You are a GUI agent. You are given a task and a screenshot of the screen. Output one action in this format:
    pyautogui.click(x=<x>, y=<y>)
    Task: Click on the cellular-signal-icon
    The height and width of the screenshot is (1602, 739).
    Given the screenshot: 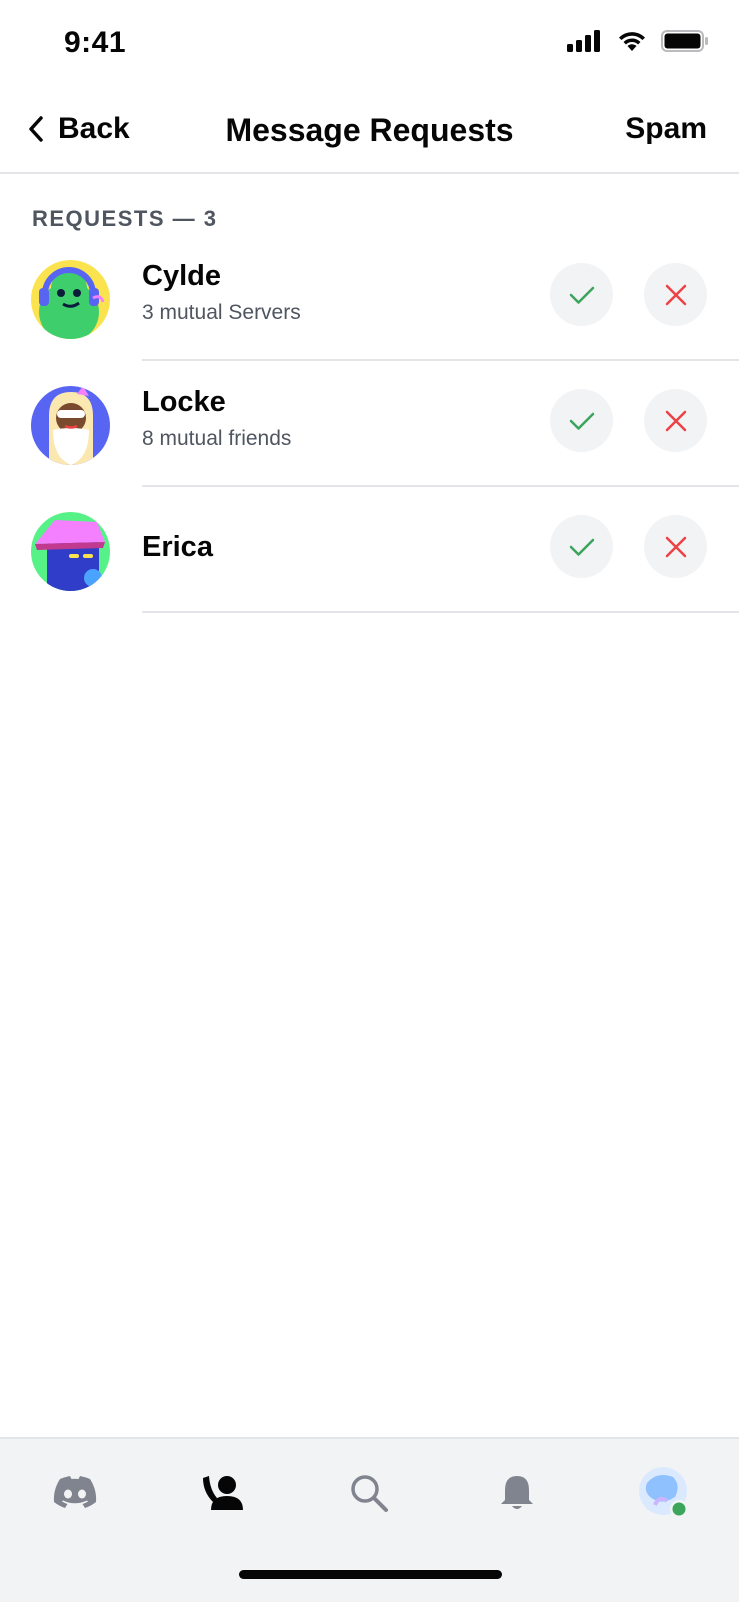 What is the action you would take?
    pyautogui.click(x=583, y=41)
    